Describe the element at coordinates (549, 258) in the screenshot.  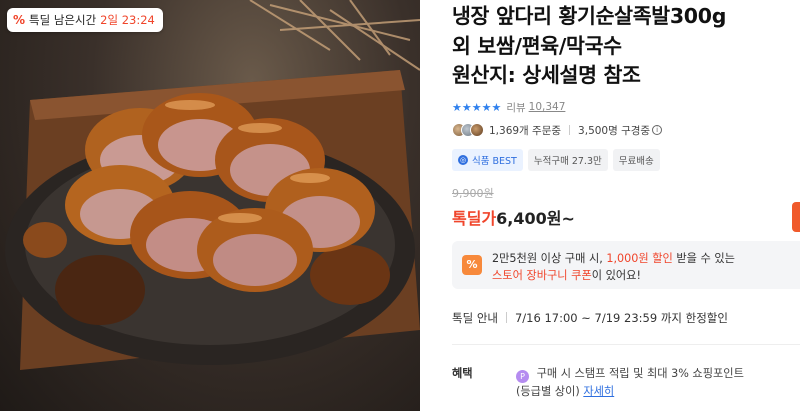
I see `coupon-text-a: 2만5천원 이상 구매 시,` at that location.